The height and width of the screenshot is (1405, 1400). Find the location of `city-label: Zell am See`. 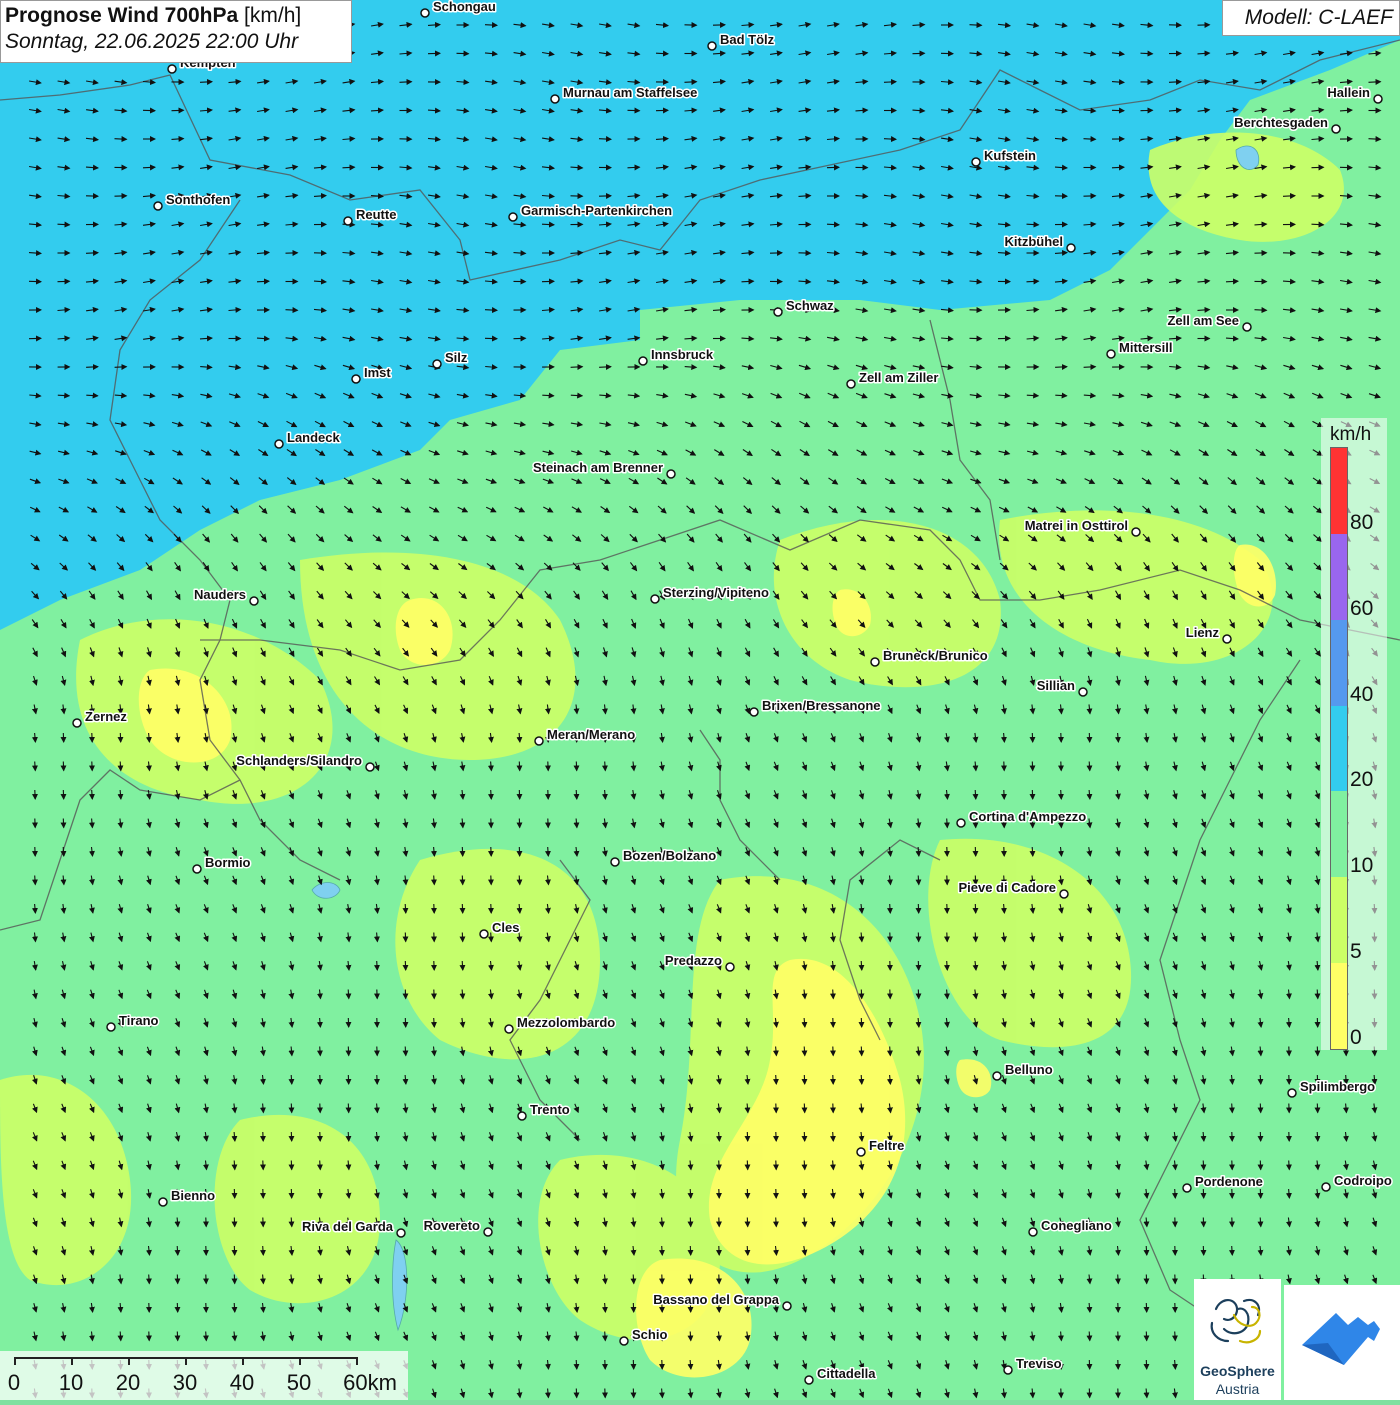

city-label: Zell am See is located at coordinates (1203, 320).